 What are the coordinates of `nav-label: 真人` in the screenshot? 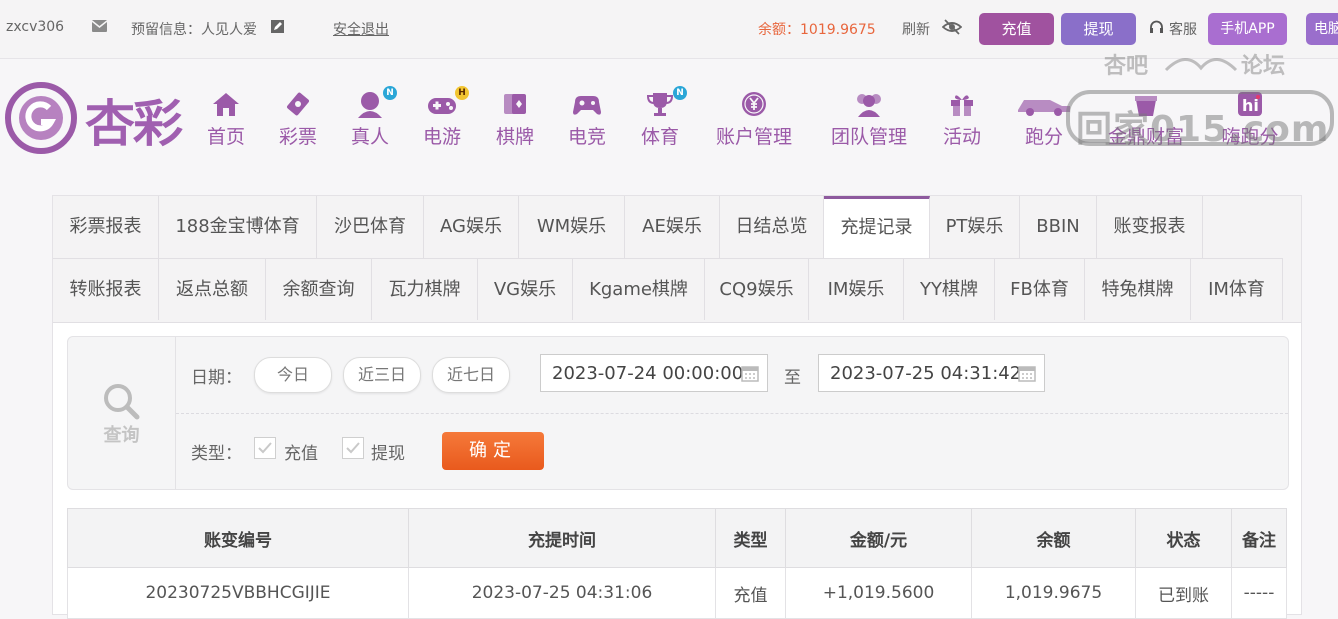 It's located at (369, 137).